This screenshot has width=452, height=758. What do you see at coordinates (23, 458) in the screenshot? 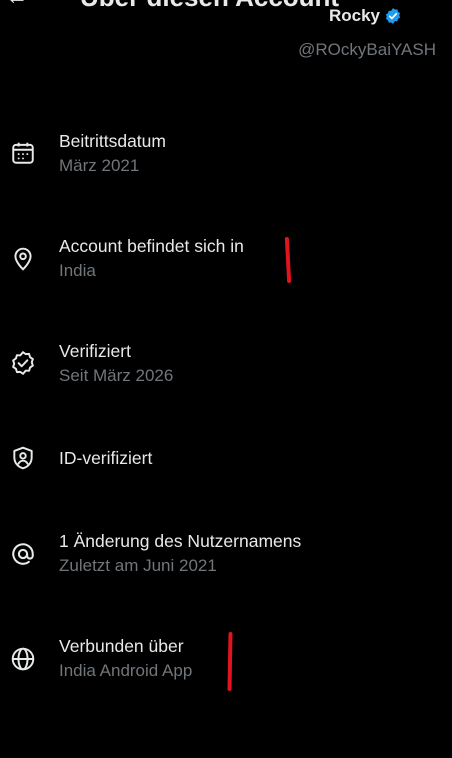
I see `id-shield-icon` at bounding box center [23, 458].